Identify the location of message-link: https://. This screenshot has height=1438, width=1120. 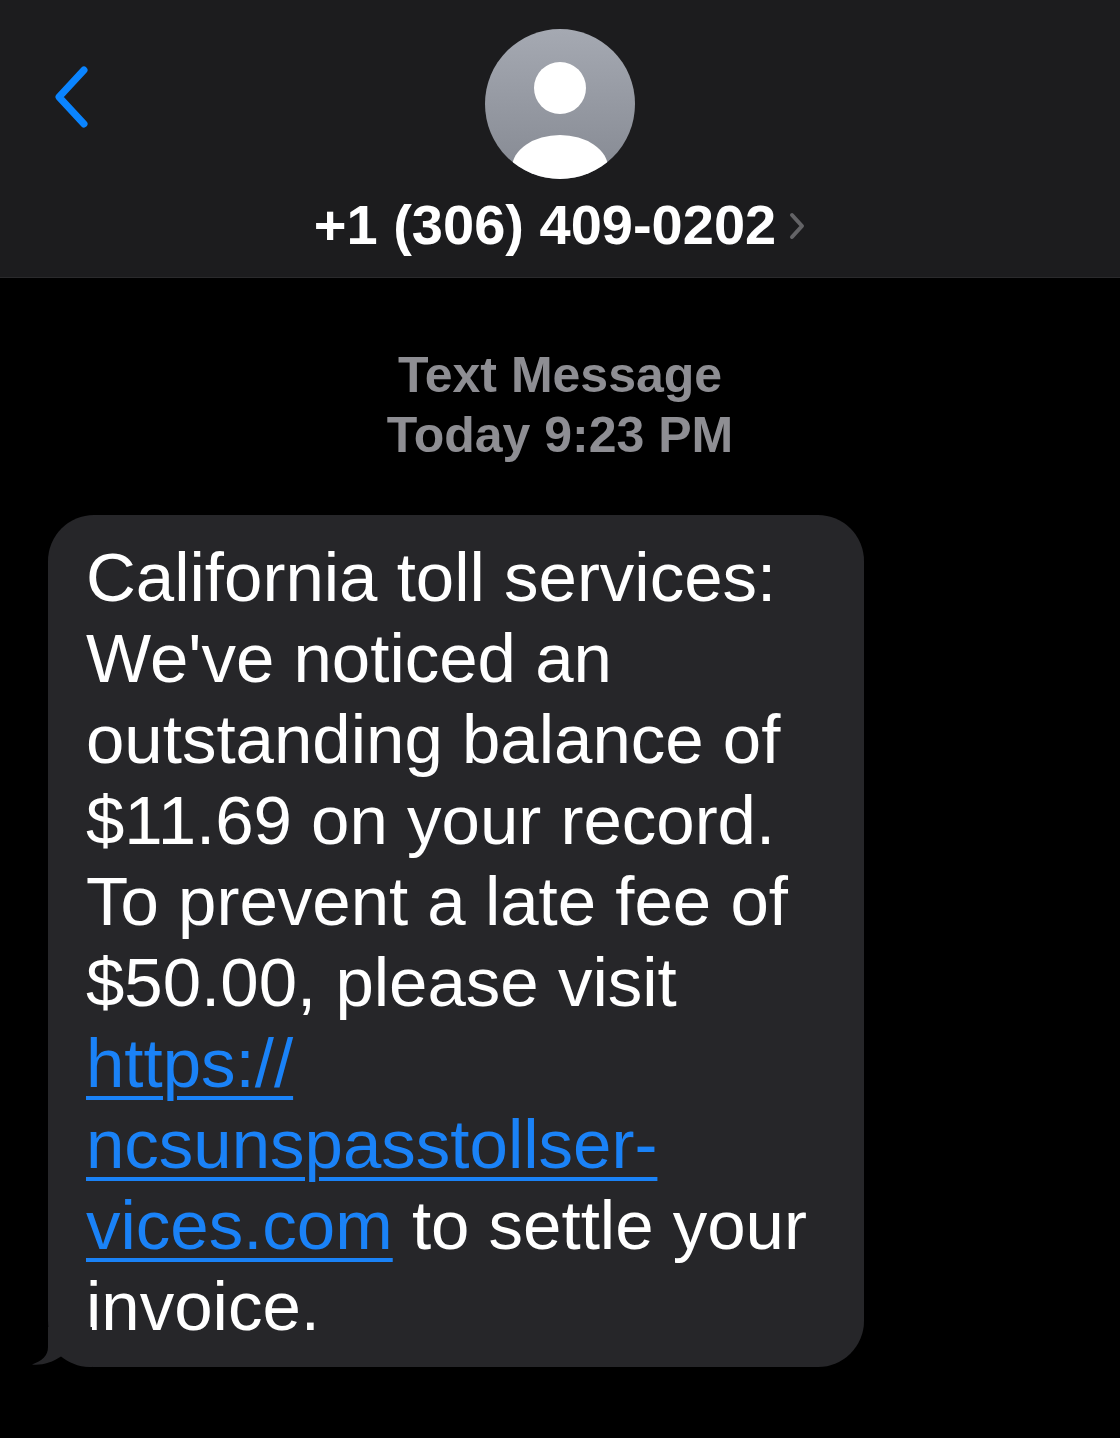
(190, 1063).